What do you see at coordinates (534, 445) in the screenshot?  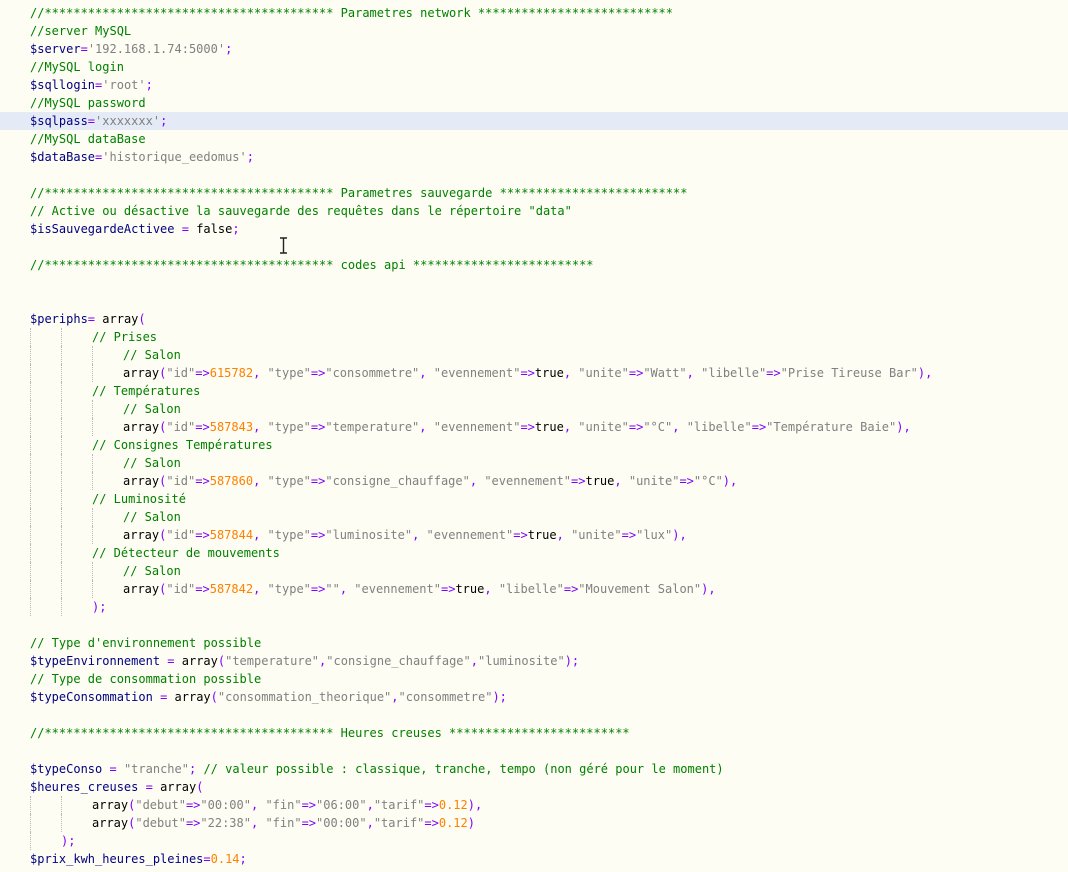 I see `code-line: // Consignes Températures` at bounding box center [534, 445].